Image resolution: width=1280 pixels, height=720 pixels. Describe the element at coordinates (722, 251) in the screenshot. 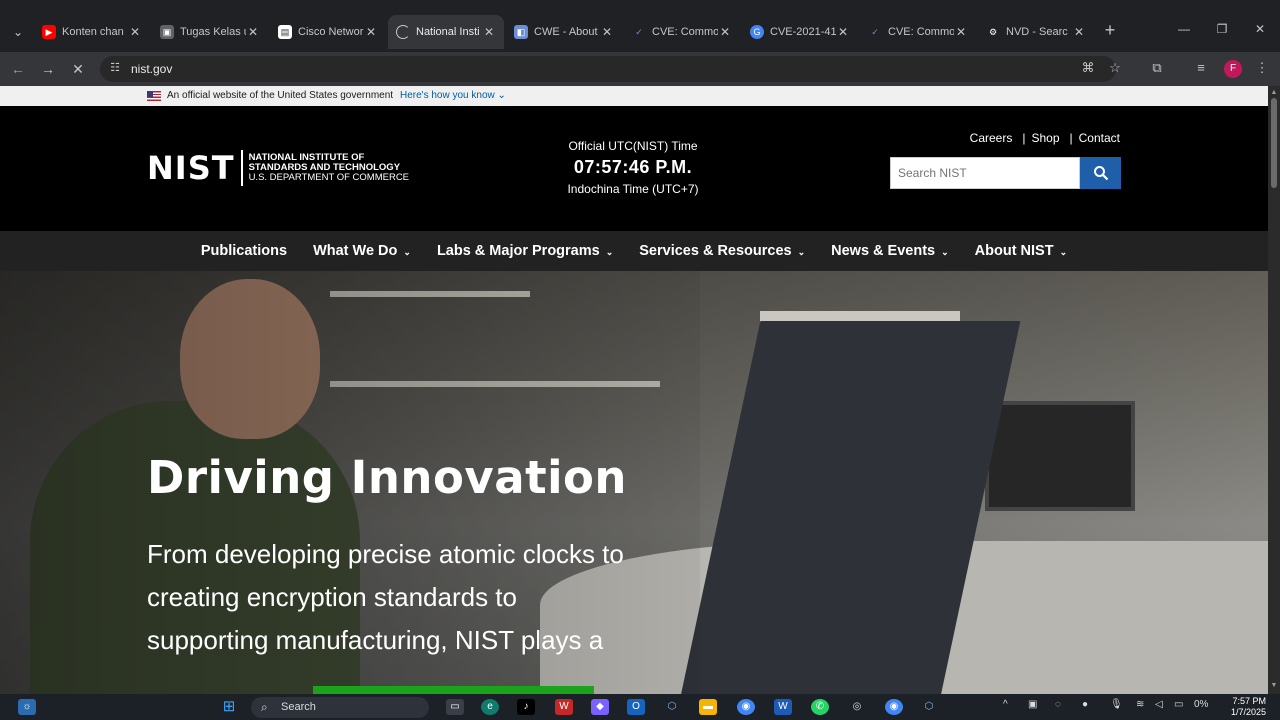

I see `nav-services-resources: Services & Resources ⌄` at that location.